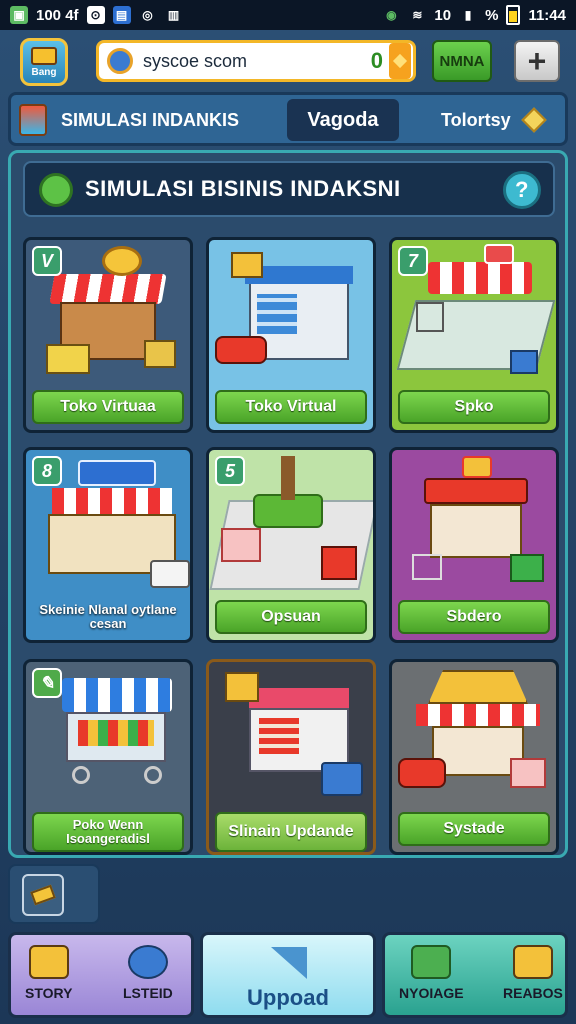 The image size is (576, 1024). What do you see at coordinates (291, 832) in the screenshot?
I see `card-label: Slinain Updande` at bounding box center [291, 832].